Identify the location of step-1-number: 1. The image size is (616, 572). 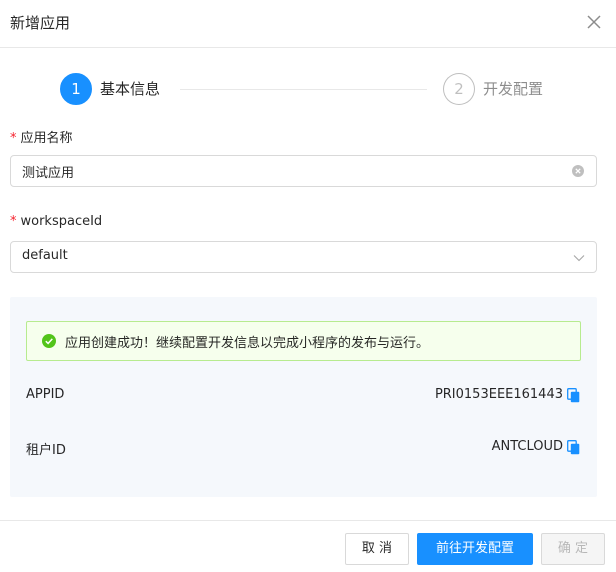
(76, 89).